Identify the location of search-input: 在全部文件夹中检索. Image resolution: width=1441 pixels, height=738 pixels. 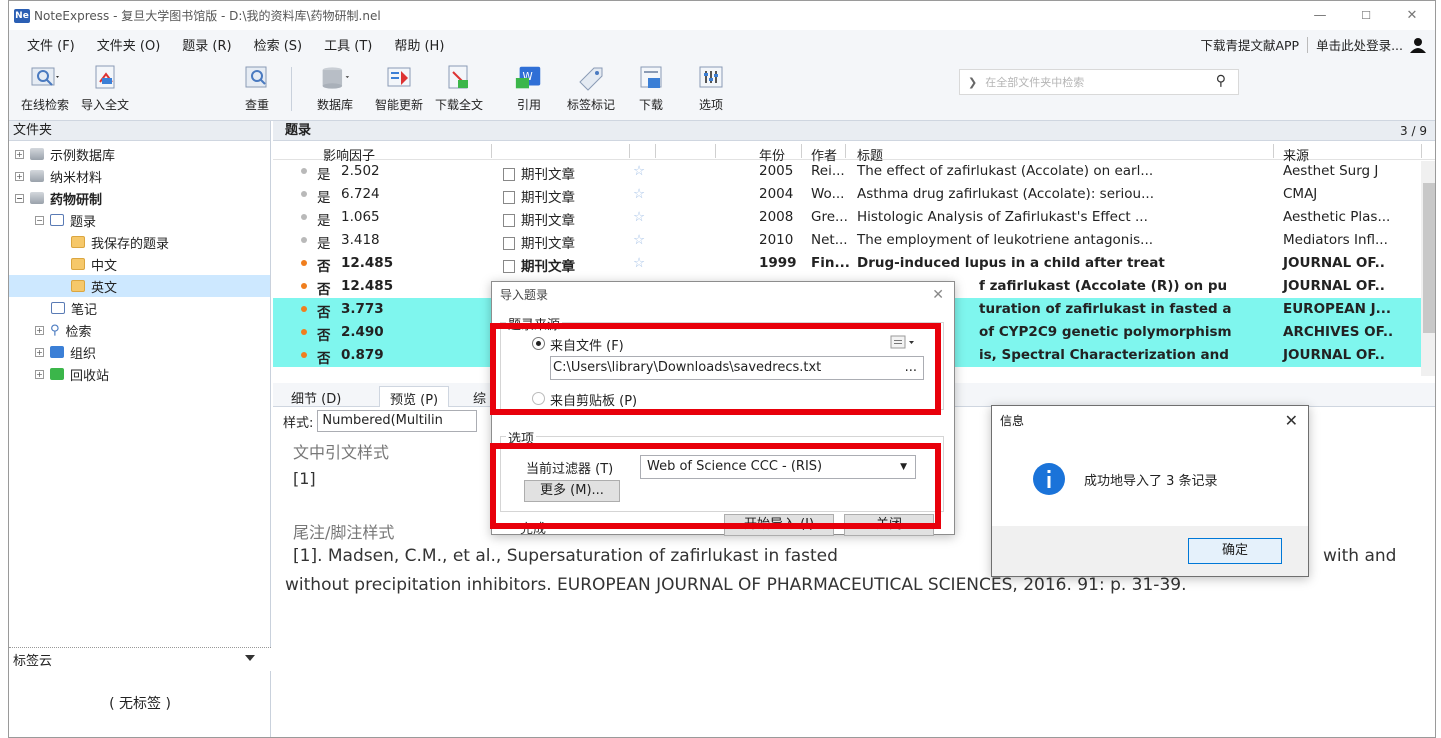
(1034, 82).